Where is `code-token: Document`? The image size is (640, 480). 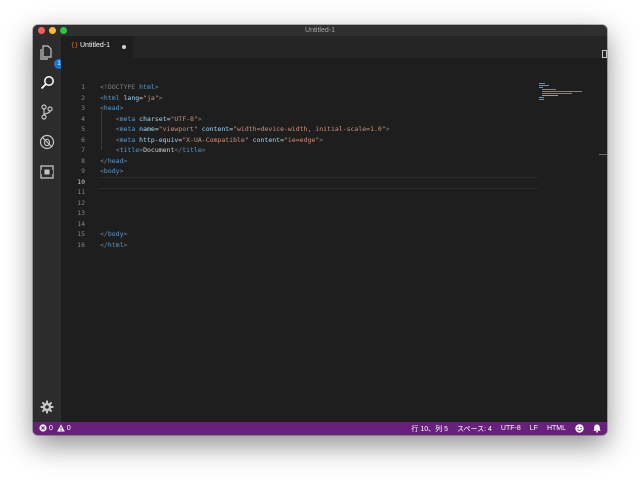 code-token: Document is located at coordinates (159, 150).